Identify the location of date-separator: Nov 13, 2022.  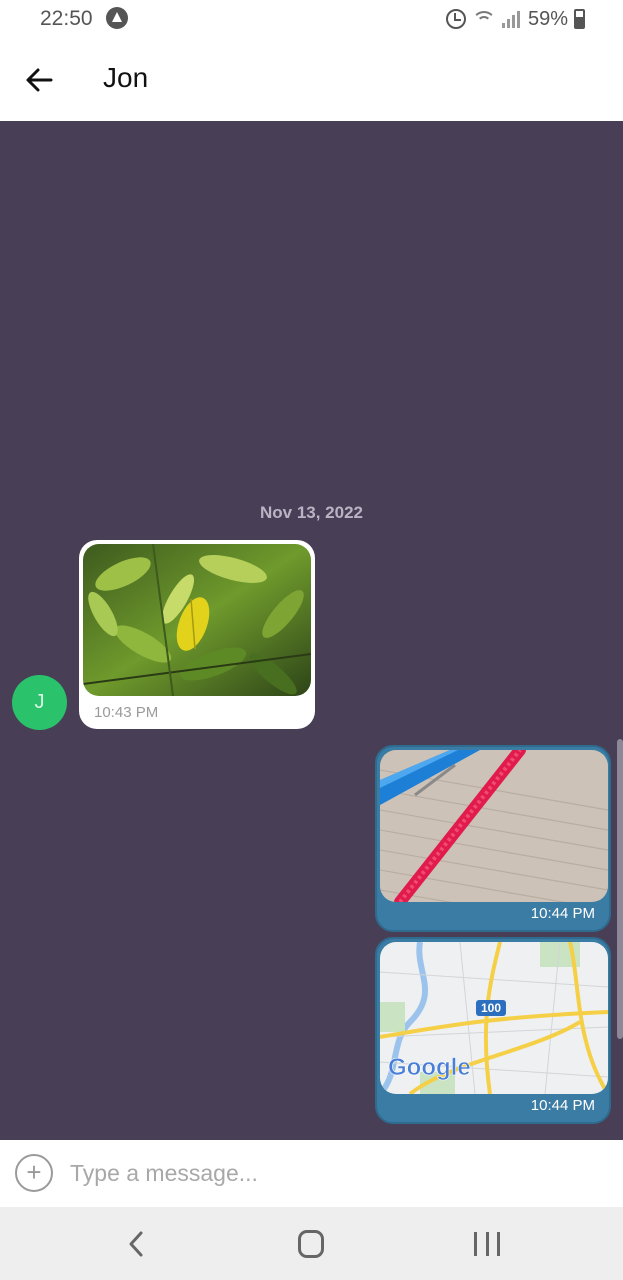
(311, 512).